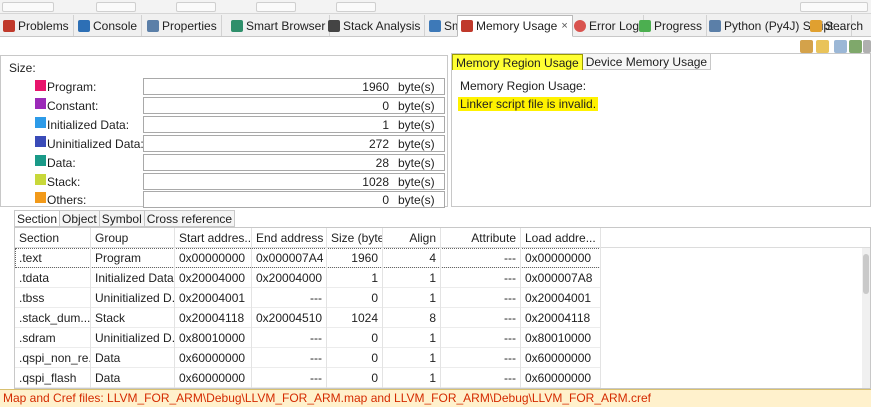  I want to click on others-label: Others:, so click(67, 200).